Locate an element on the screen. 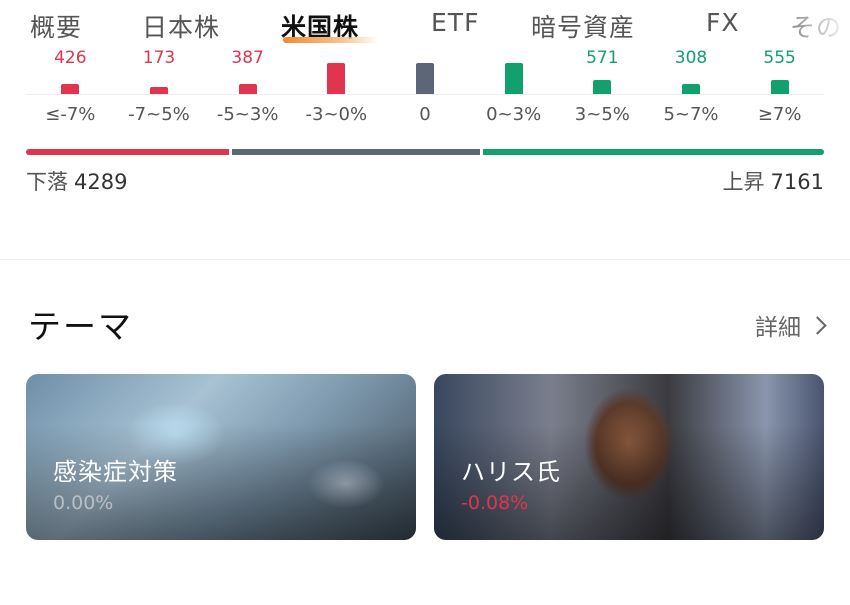 The width and height of the screenshot is (850, 605). tab-crypto: 暗号資産 is located at coordinates (583, 26).